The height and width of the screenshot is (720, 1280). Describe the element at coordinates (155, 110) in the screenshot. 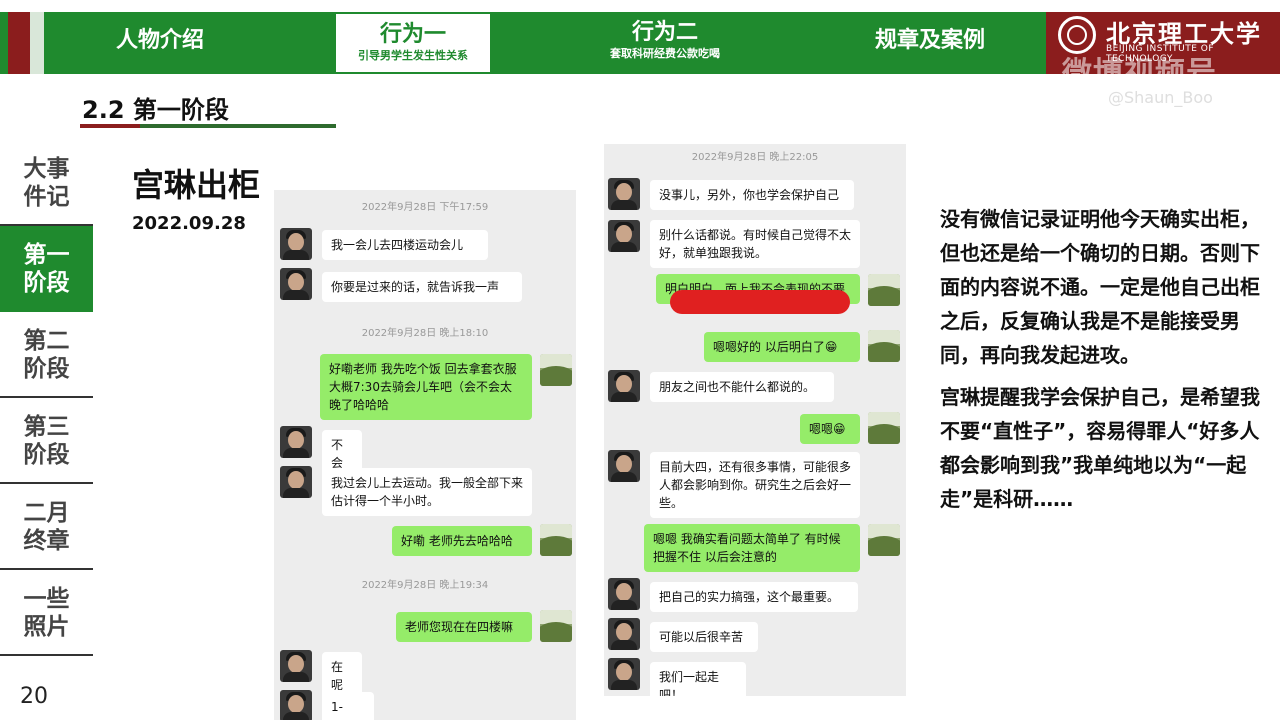

I see `section-title: 2.2 第一阶段` at that location.